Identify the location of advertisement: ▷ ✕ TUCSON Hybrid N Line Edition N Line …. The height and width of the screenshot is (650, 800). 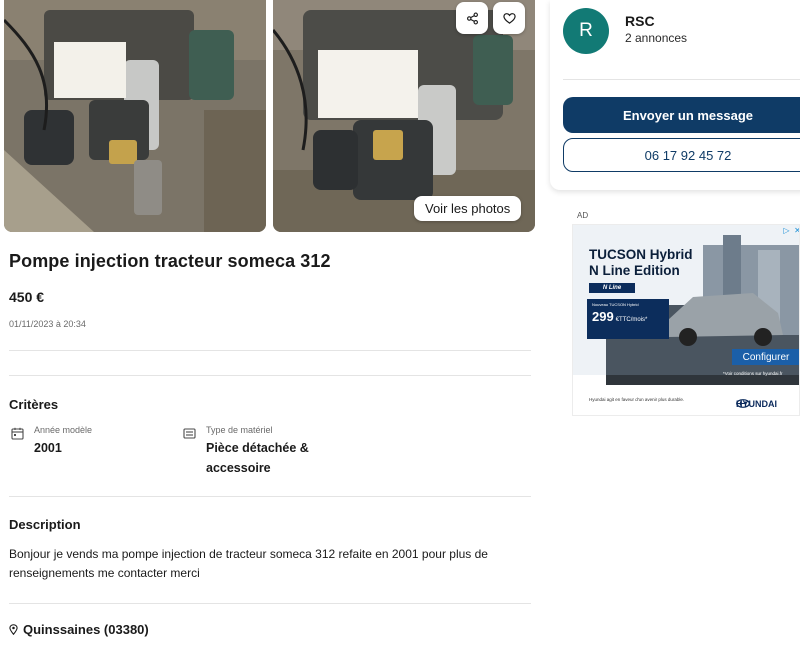
(686, 320).